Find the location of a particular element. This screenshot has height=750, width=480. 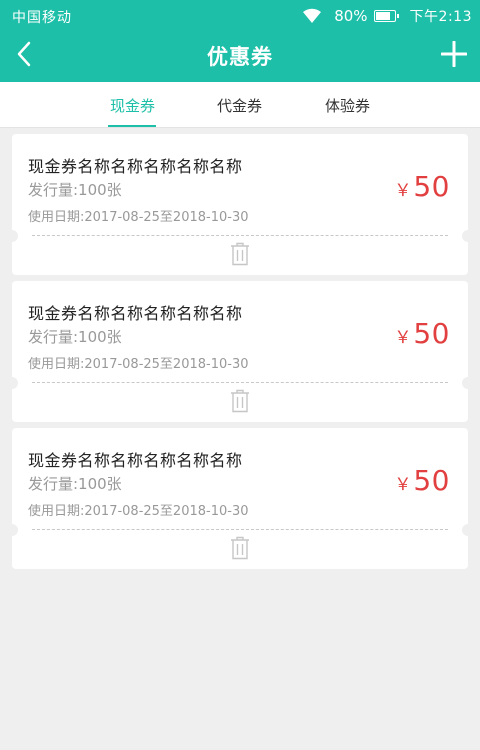

tab-voucher: 代金券 is located at coordinates (239, 105).